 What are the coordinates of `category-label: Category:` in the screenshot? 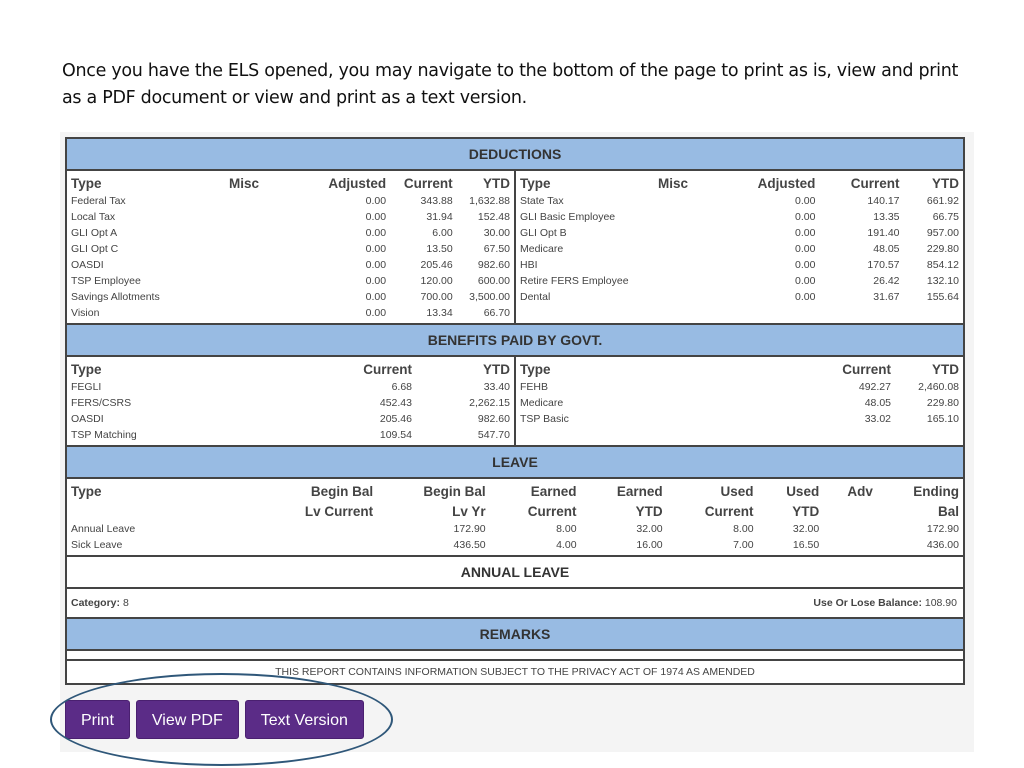 It's located at (96, 603).